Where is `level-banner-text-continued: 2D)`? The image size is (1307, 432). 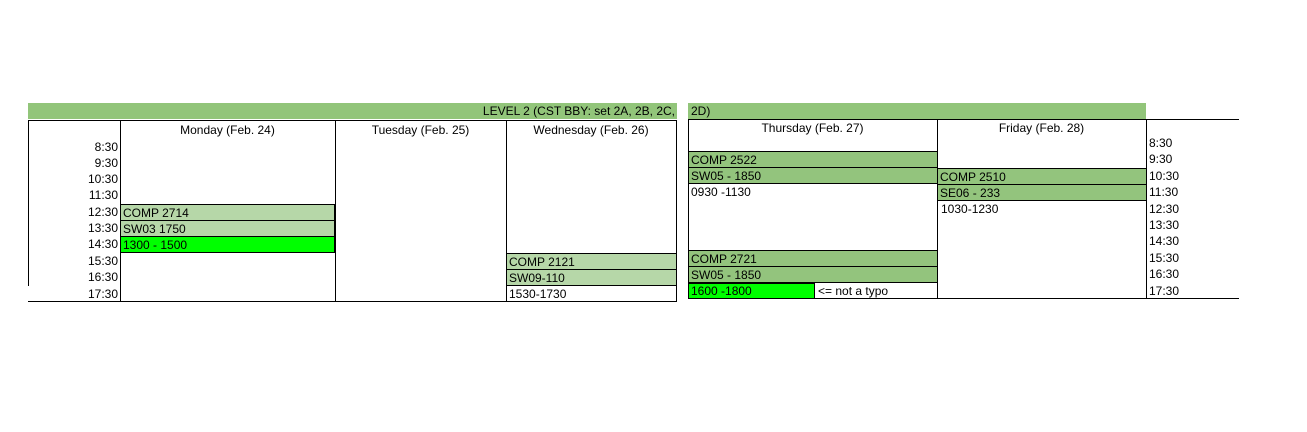 level-banner-text-continued: 2D) is located at coordinates (701, 111).